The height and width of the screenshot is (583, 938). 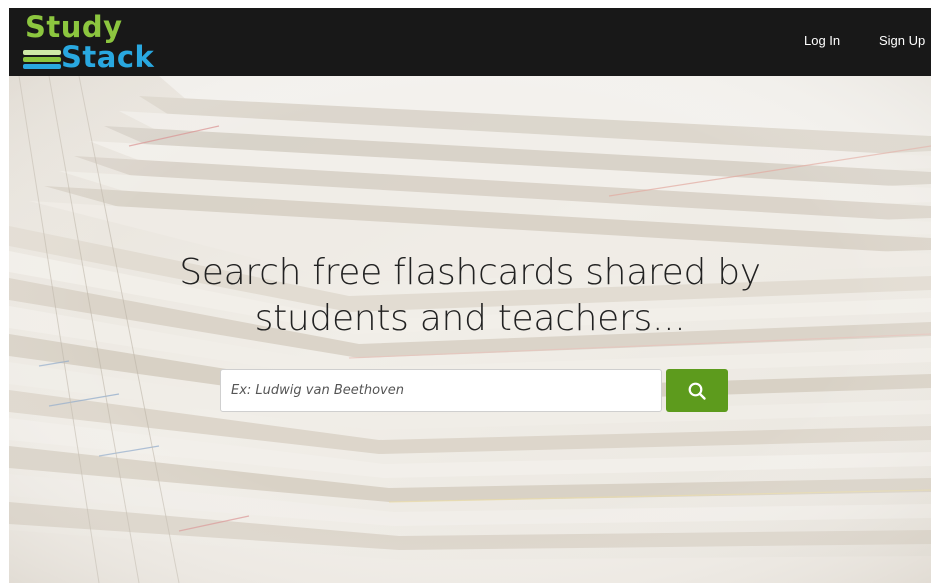 I want to click on studystack-logo: Study Stack, so click(x=95, y=42).